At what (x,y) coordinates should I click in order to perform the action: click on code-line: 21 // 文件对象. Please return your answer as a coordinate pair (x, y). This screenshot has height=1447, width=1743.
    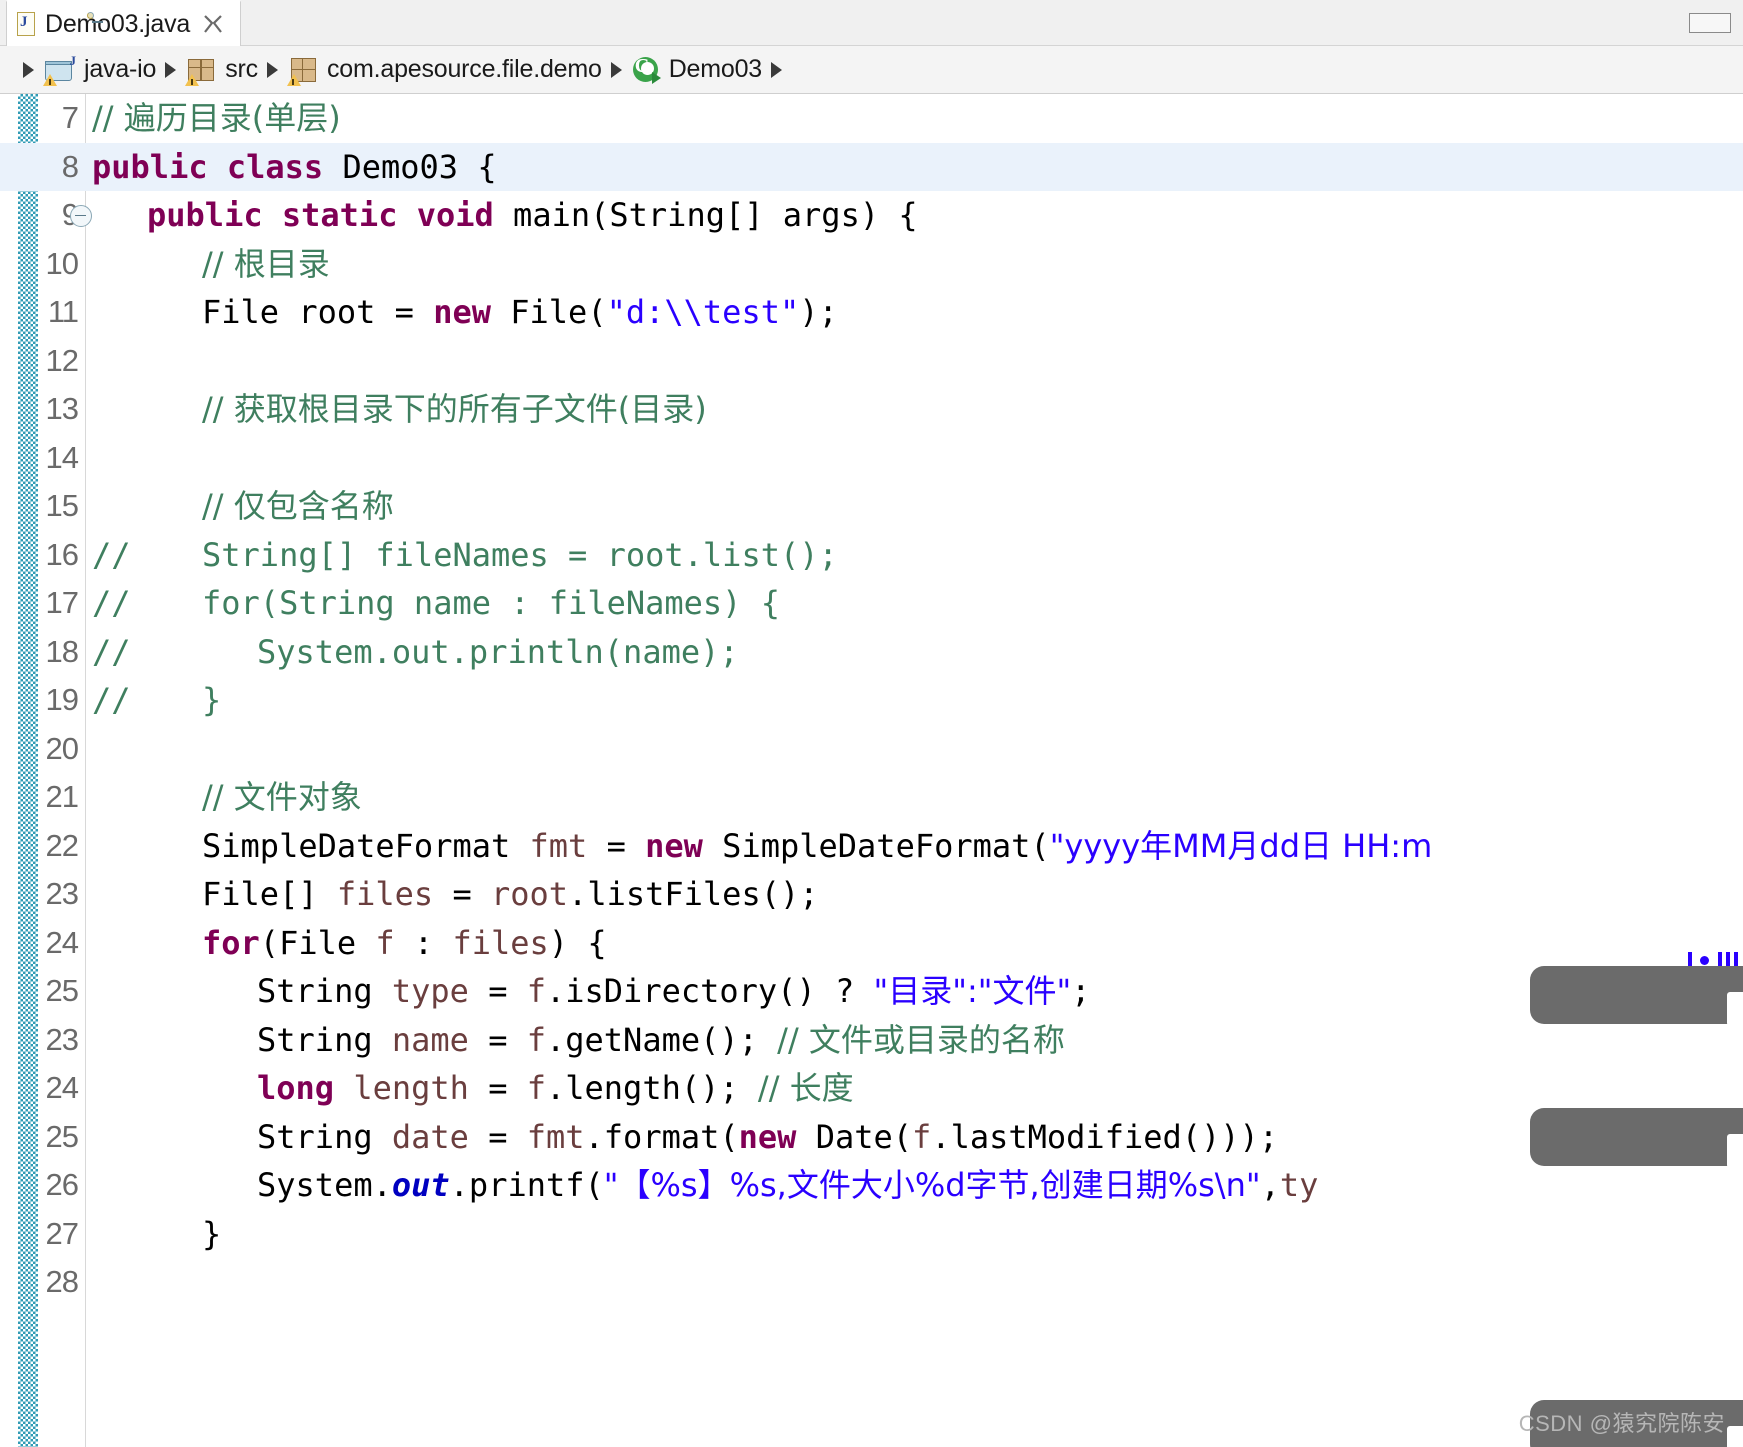
    Looking at the image, I should click on (871, 797).